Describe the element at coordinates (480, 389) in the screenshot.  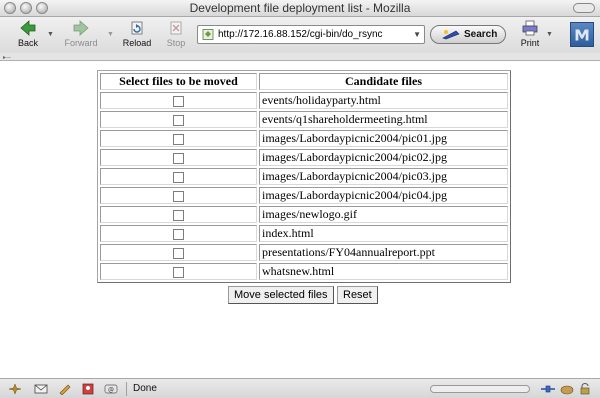
I see `progress-meter` at that location.